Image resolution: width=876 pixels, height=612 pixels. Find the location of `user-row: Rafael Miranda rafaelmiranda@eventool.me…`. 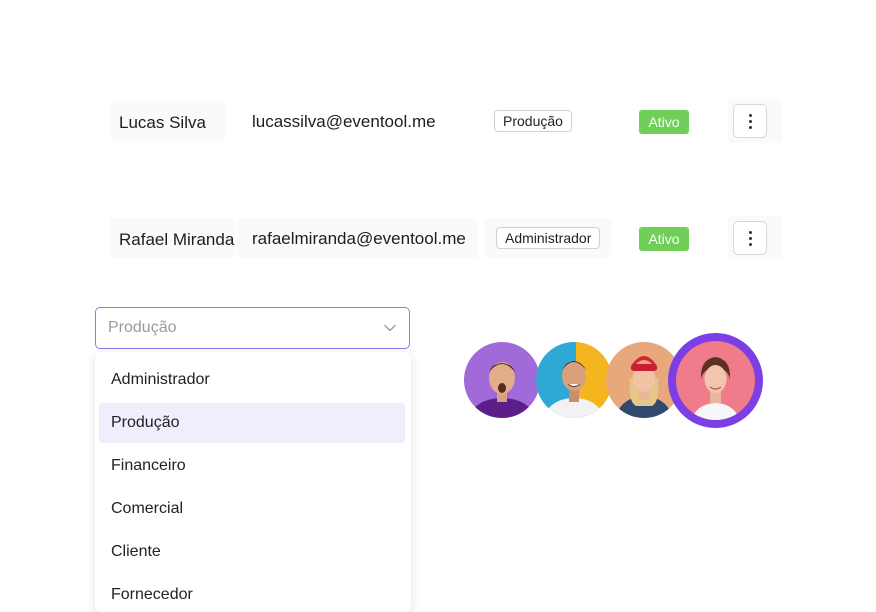

user-row: Rafael Miranda rafaelmiranda@eventool.me… is located at coordinates (438, 238).